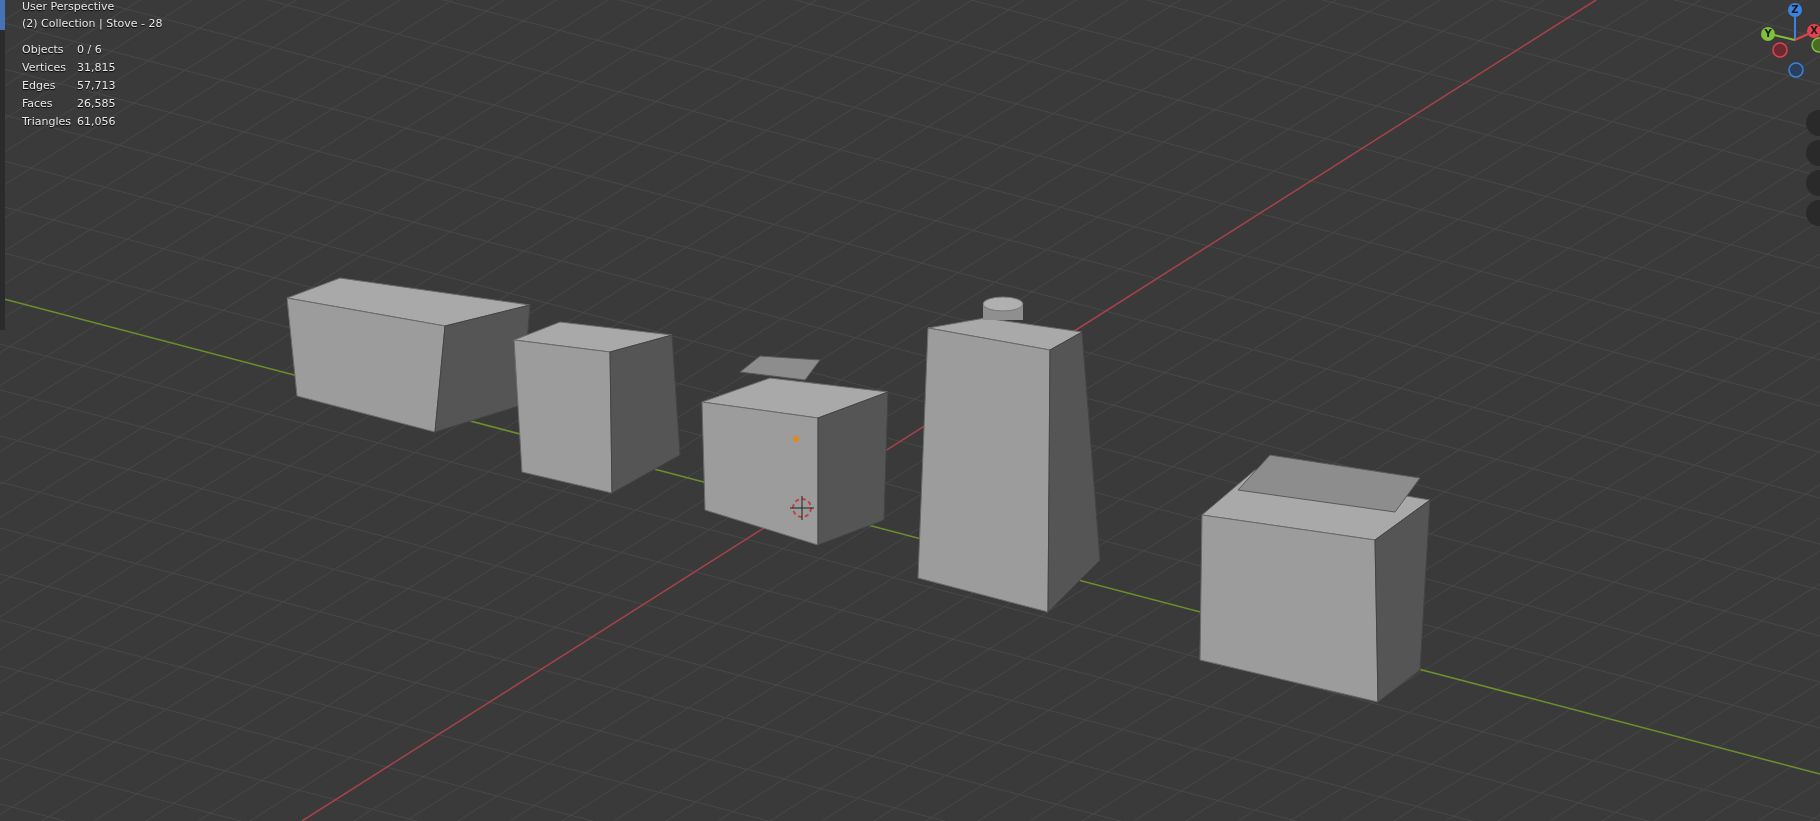  I want to click on stat-label: Edges, so click(39, 86).